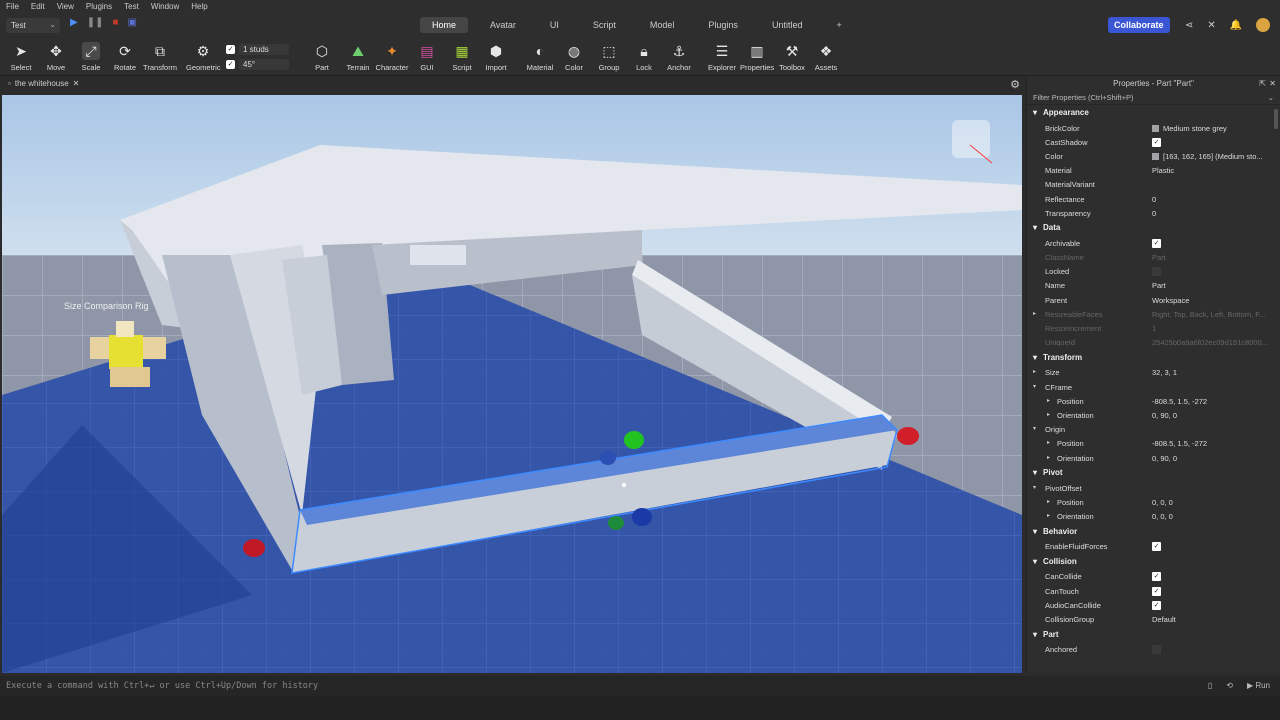  Describe the element at coordinates (1153, 430) in the screenshot. I see `prop-origin: ▾ Origin` at that location.